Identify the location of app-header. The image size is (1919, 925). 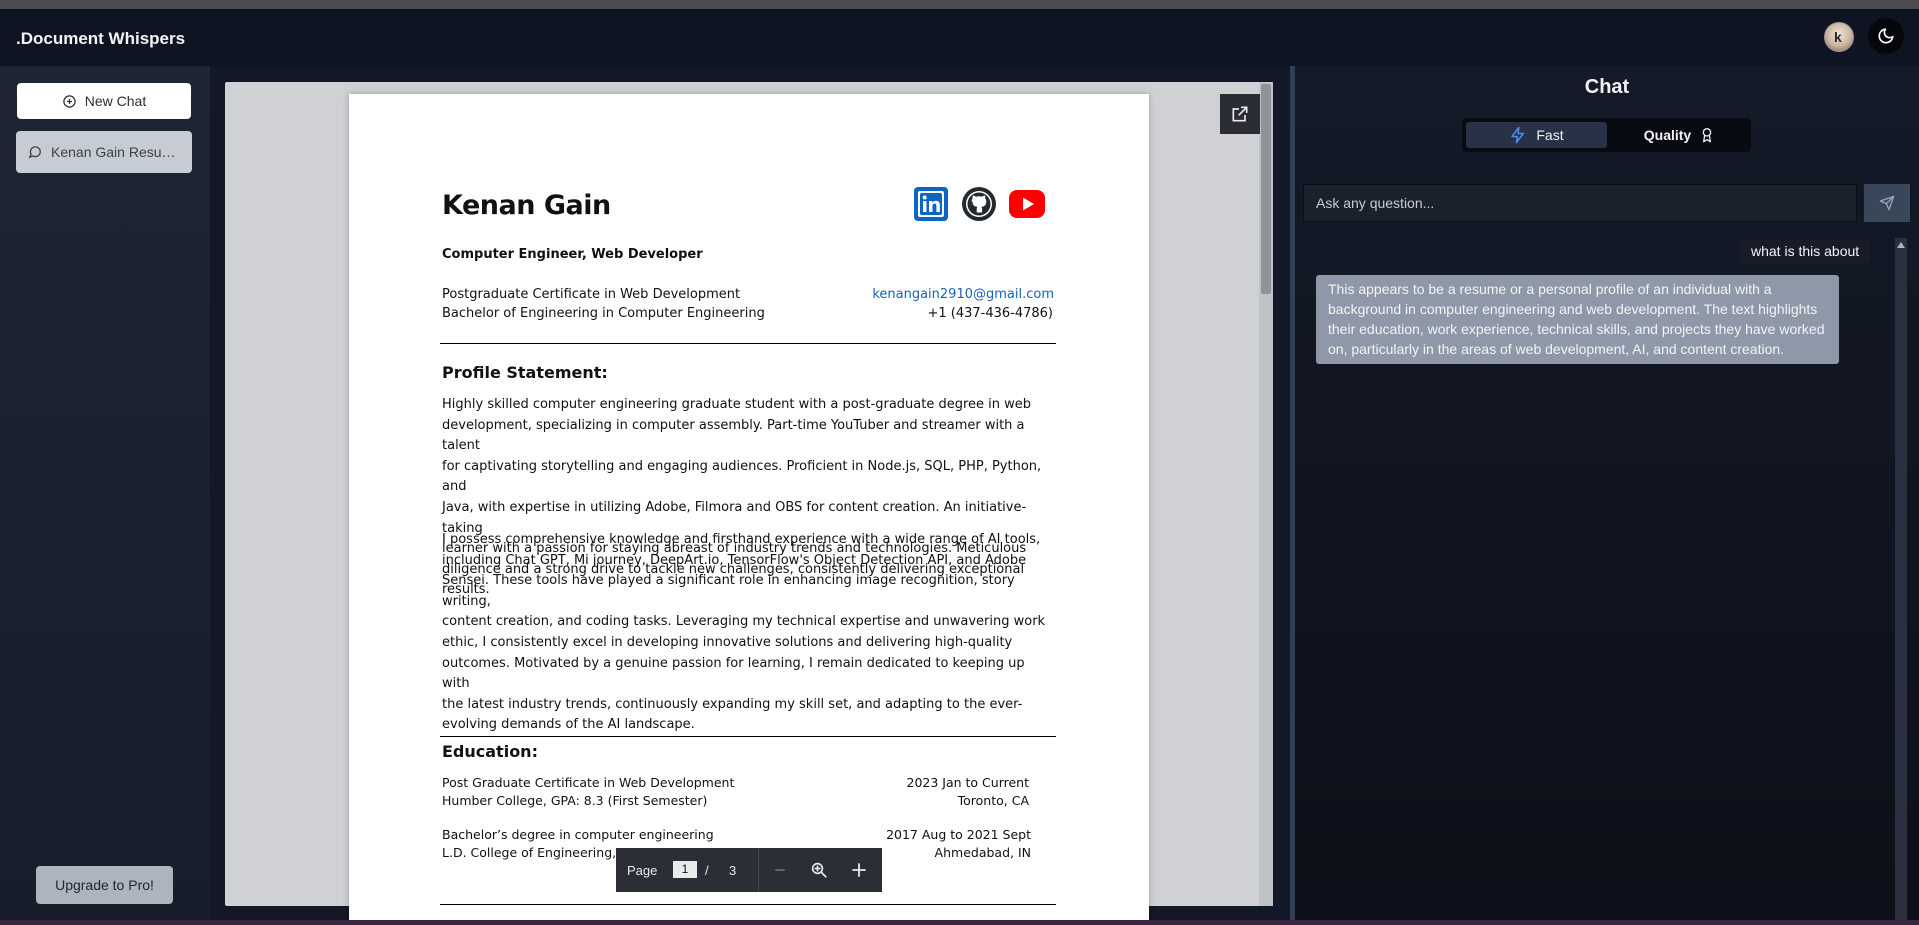
(959, 37).